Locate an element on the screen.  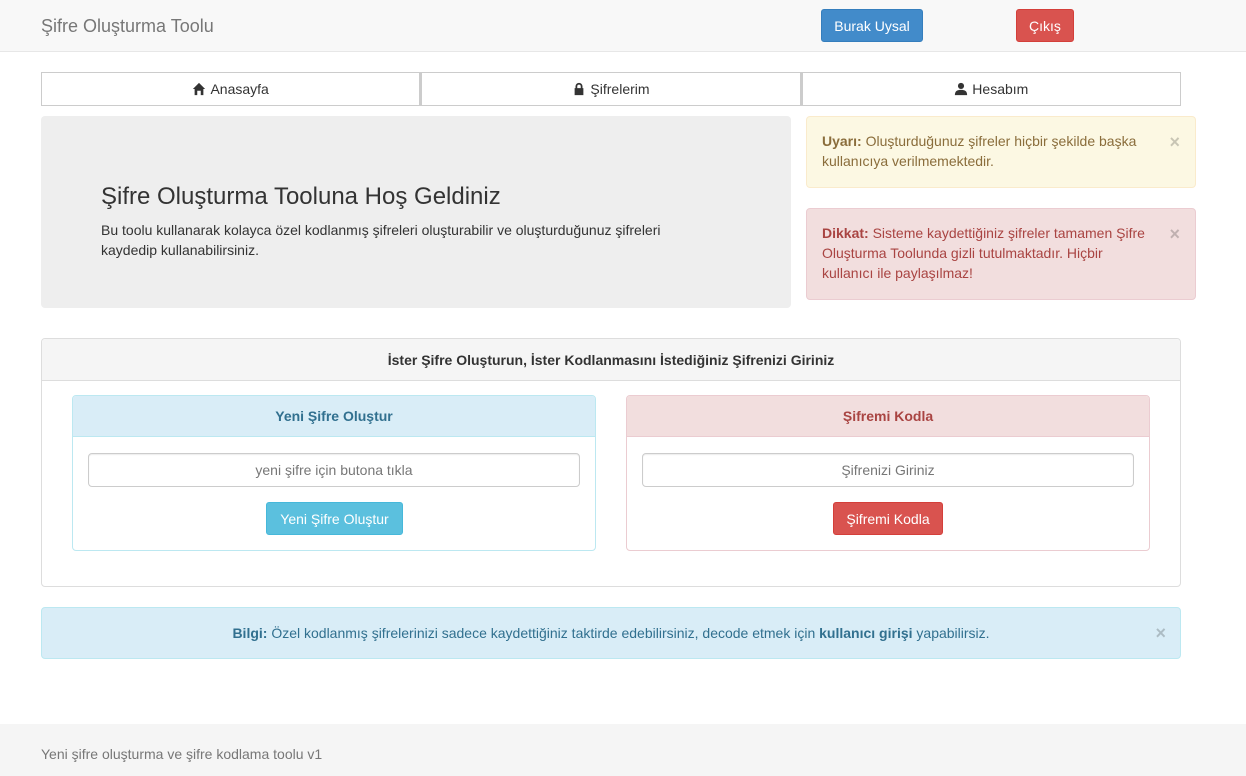
tab-anasayfa: Anasayfa is located at coordinates (231, 89).